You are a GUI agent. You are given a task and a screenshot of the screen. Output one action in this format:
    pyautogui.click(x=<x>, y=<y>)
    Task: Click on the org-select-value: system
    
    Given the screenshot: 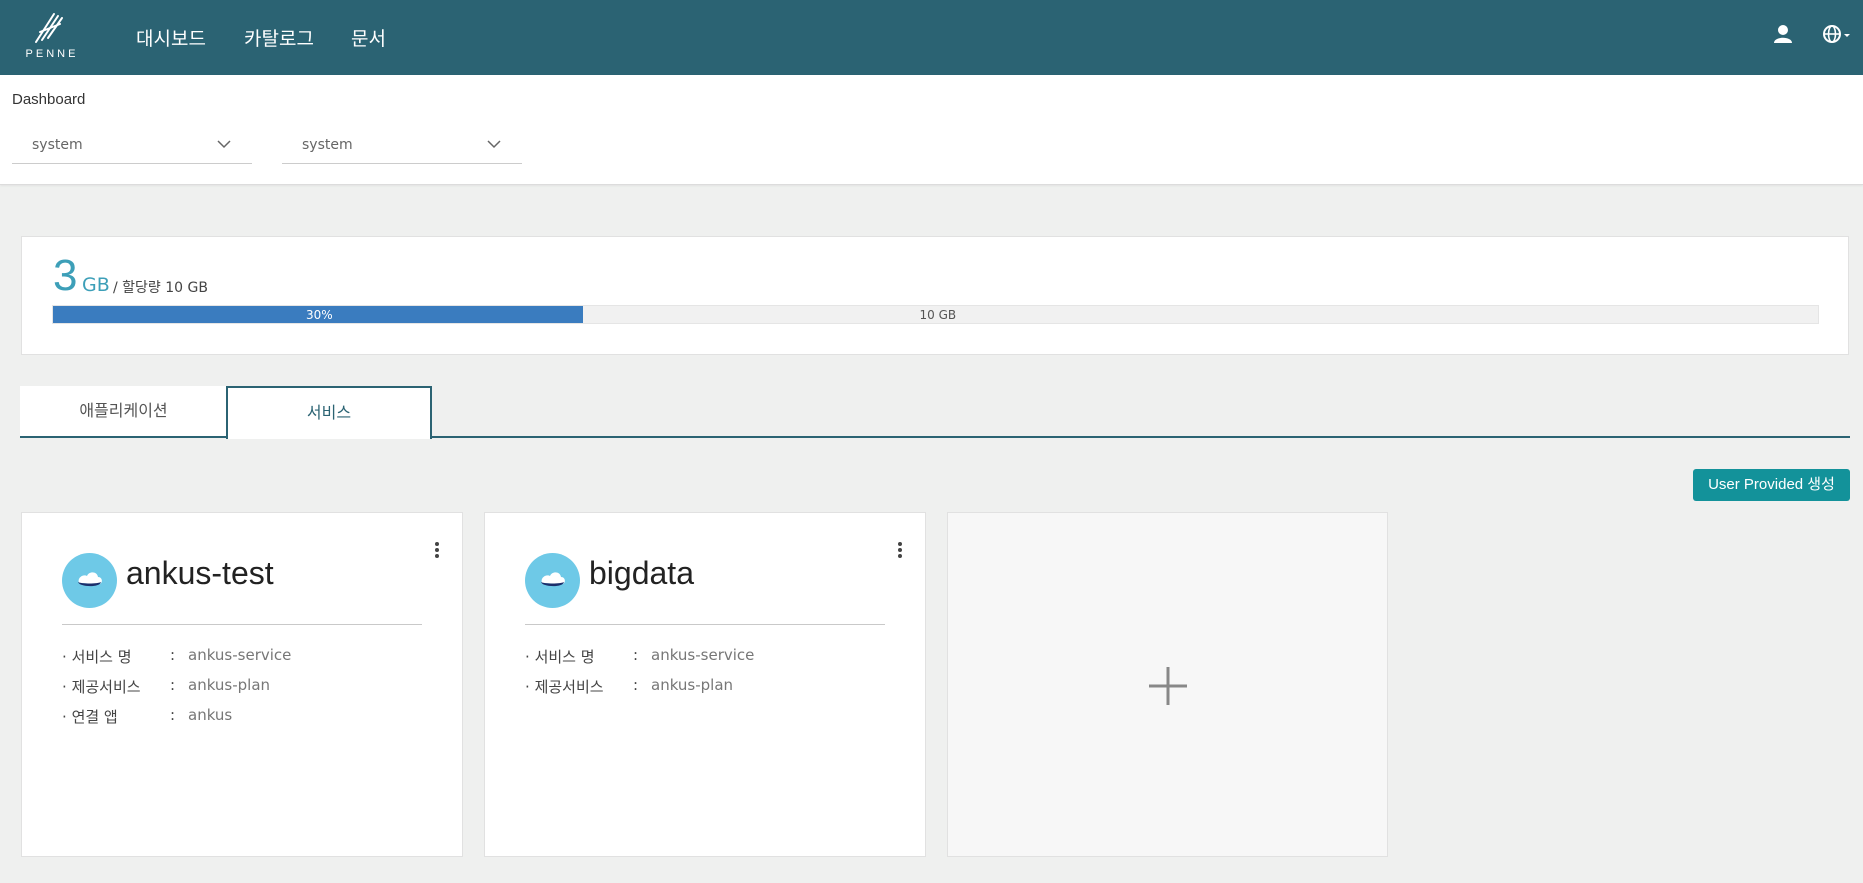 What is the action you would take?
    pyautogui.click(x=57, y=145)
    